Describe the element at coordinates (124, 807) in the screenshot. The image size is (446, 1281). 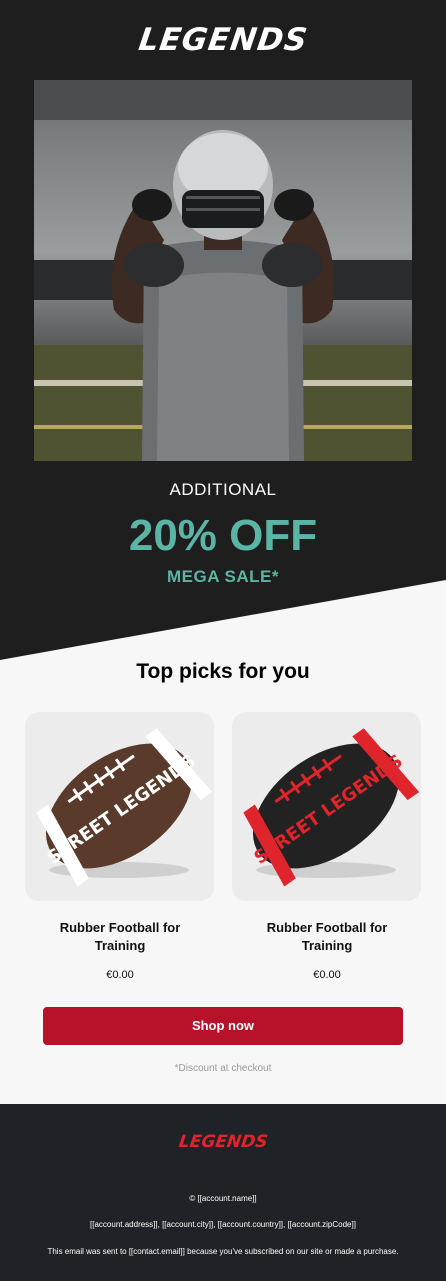
I see `football-brown-icon: STREET LEGENDS` at that location.